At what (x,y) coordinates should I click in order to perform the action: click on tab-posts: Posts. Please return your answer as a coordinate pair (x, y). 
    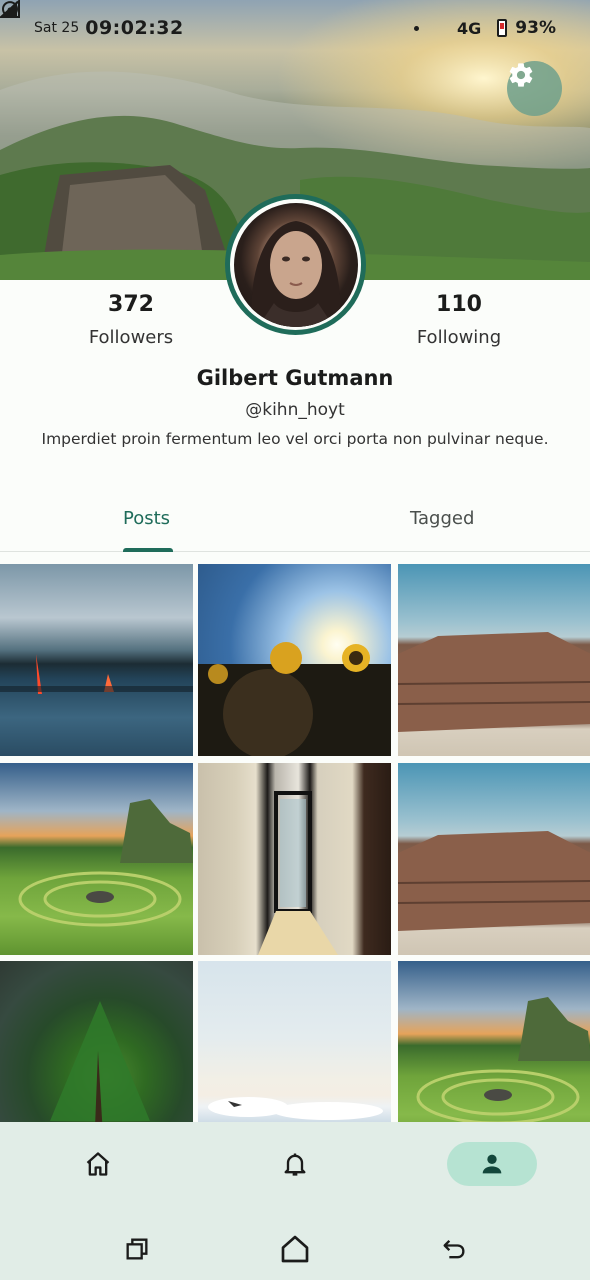
    Looking at the image, I should click on (146, 518).